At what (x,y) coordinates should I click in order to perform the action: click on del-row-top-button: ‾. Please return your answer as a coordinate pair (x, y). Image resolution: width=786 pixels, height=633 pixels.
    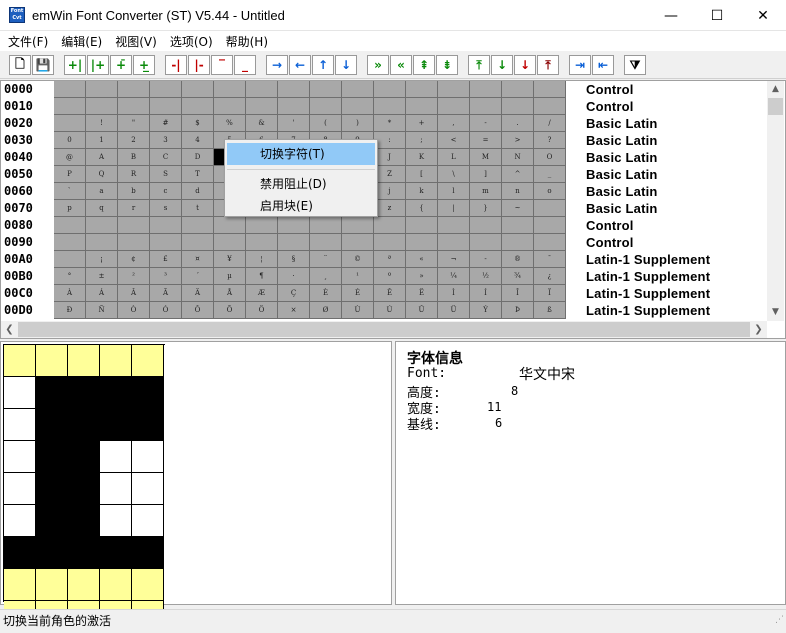
    Looking at the image, I should click on (222, 65).